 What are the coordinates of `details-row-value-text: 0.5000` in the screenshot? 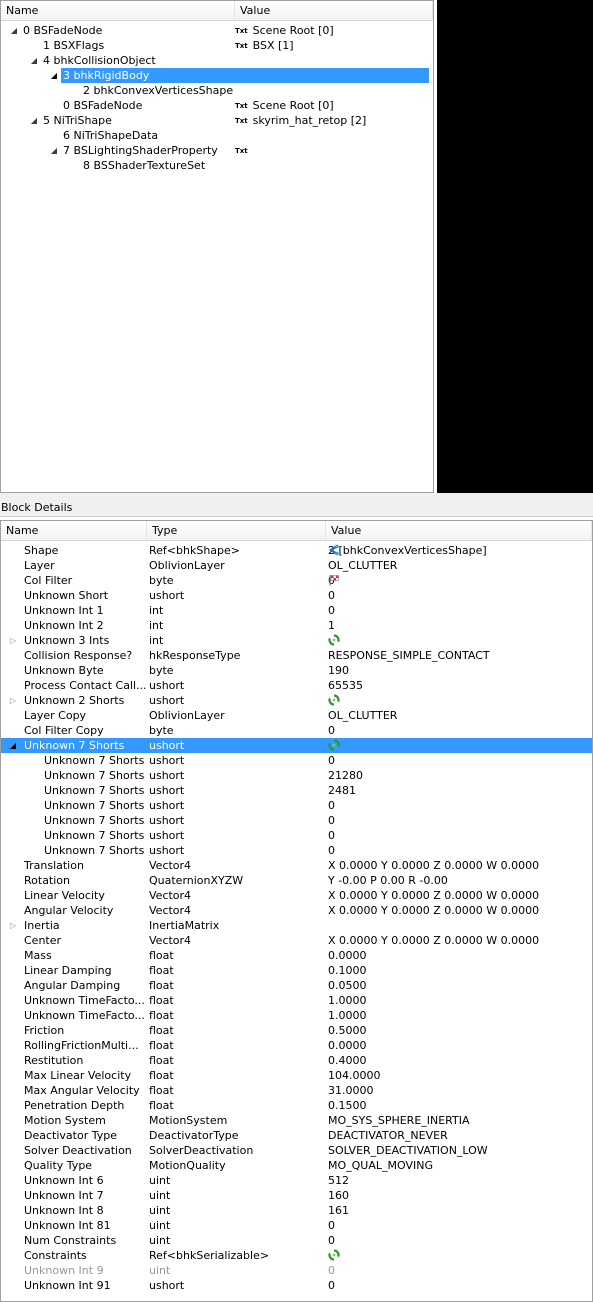 It's located at (347, 1030).